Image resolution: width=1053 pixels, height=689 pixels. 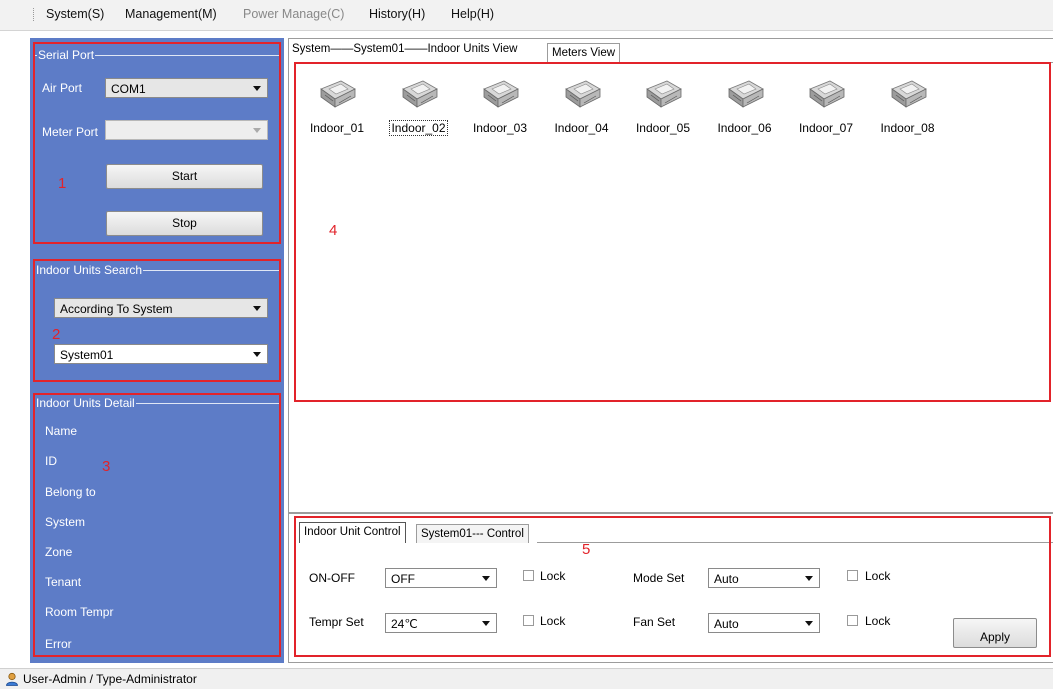 I want to click on annotation-number-2: 2, so click(x=56, y=334).